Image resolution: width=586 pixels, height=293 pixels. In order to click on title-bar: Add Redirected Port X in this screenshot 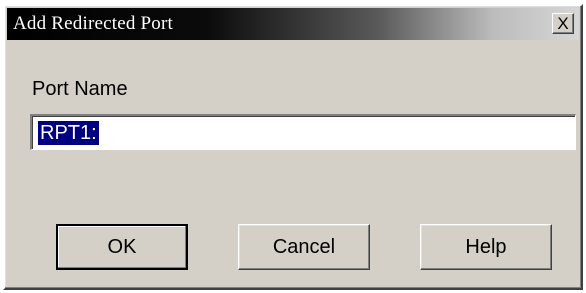, I will do `click(293, 24)`.